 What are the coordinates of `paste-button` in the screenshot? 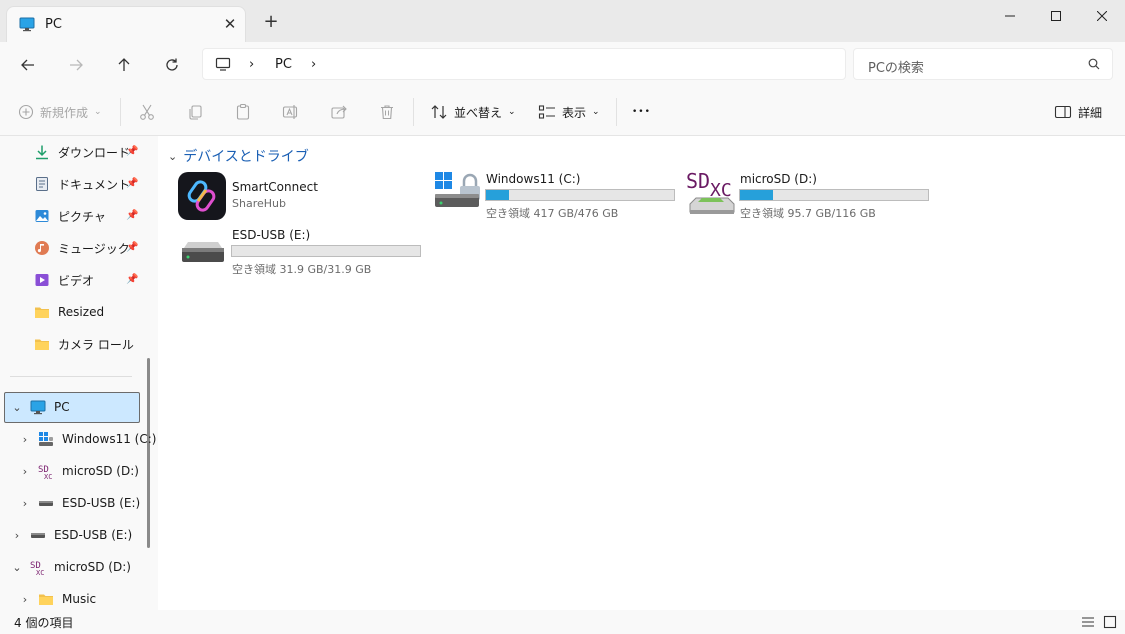 It's located at (243, 112).